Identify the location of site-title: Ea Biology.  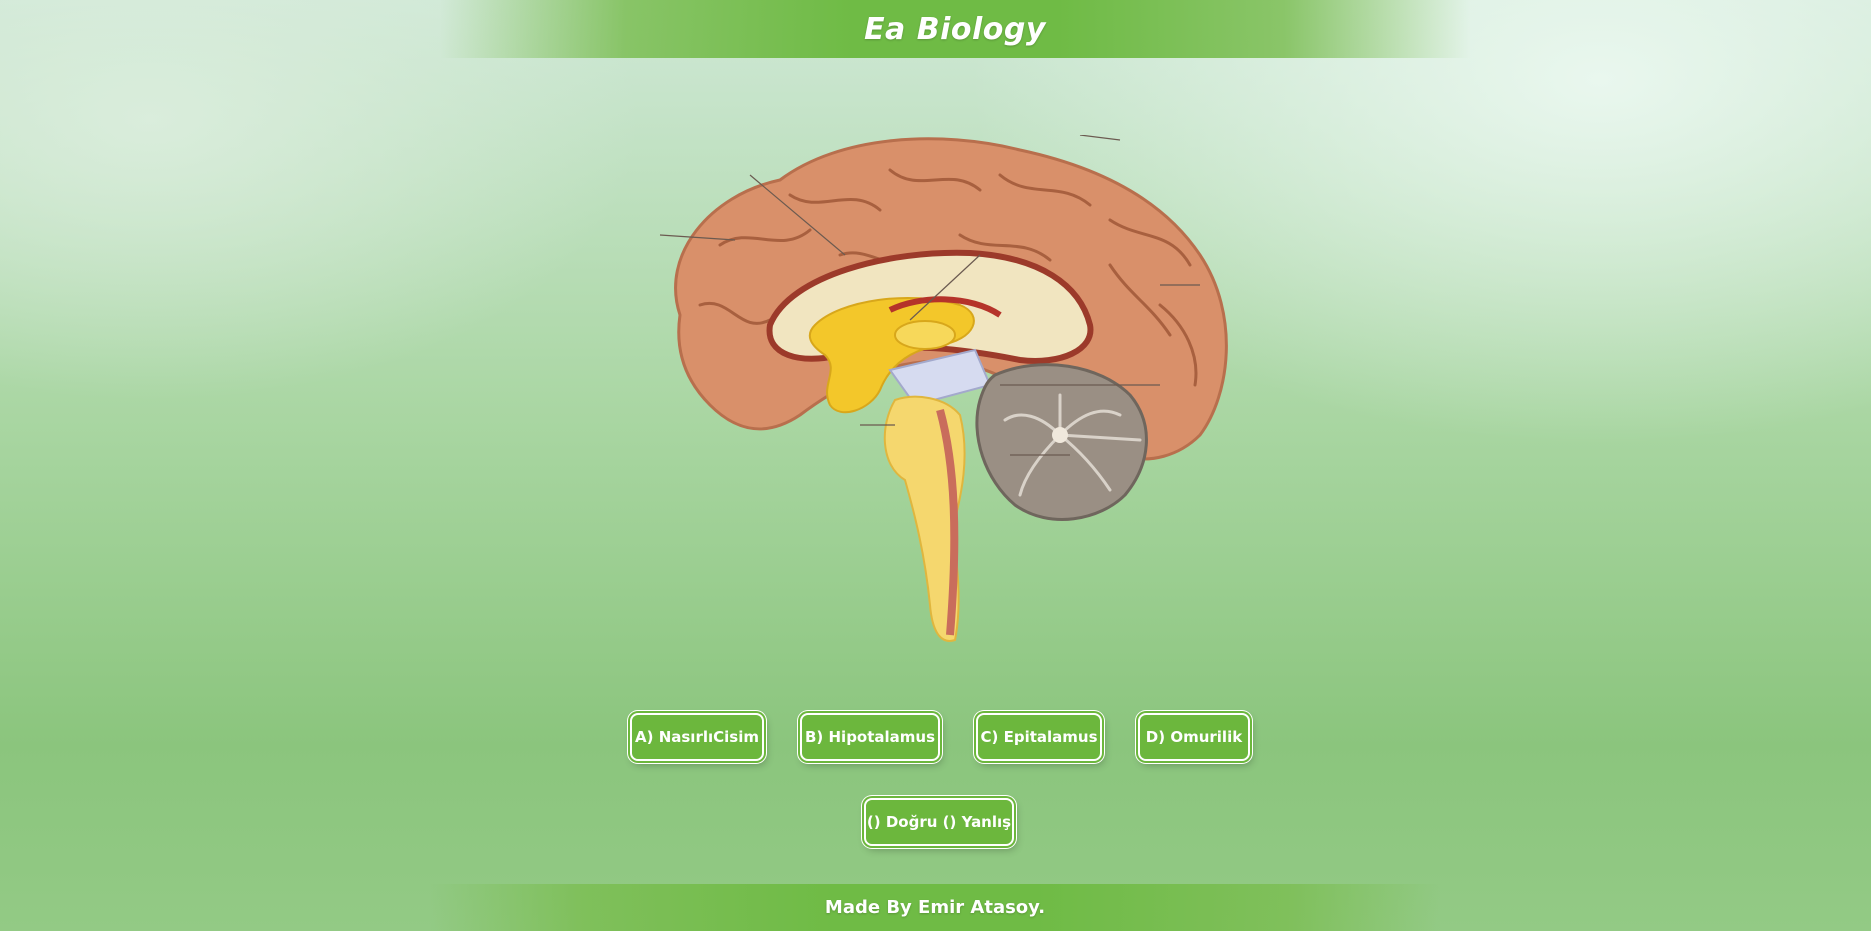
(955, 29).